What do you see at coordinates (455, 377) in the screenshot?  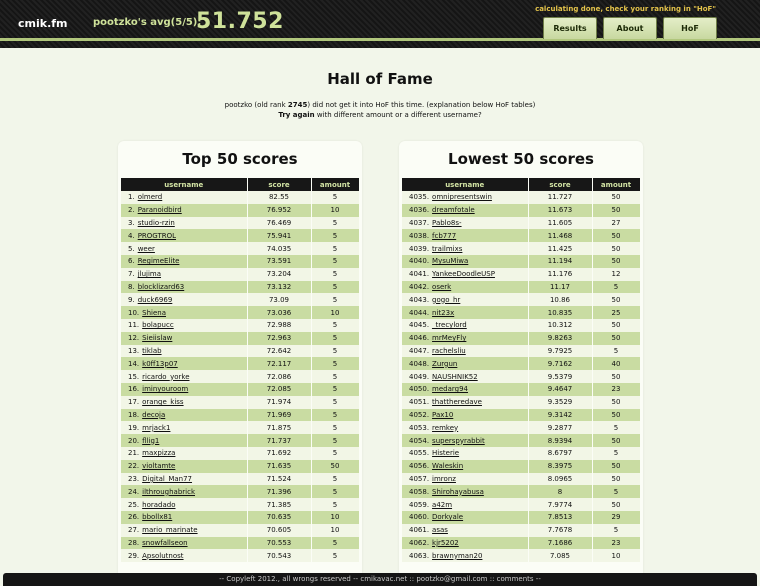 I see `username-link: NAUSHNIK52` at bounding box center [455, 377].